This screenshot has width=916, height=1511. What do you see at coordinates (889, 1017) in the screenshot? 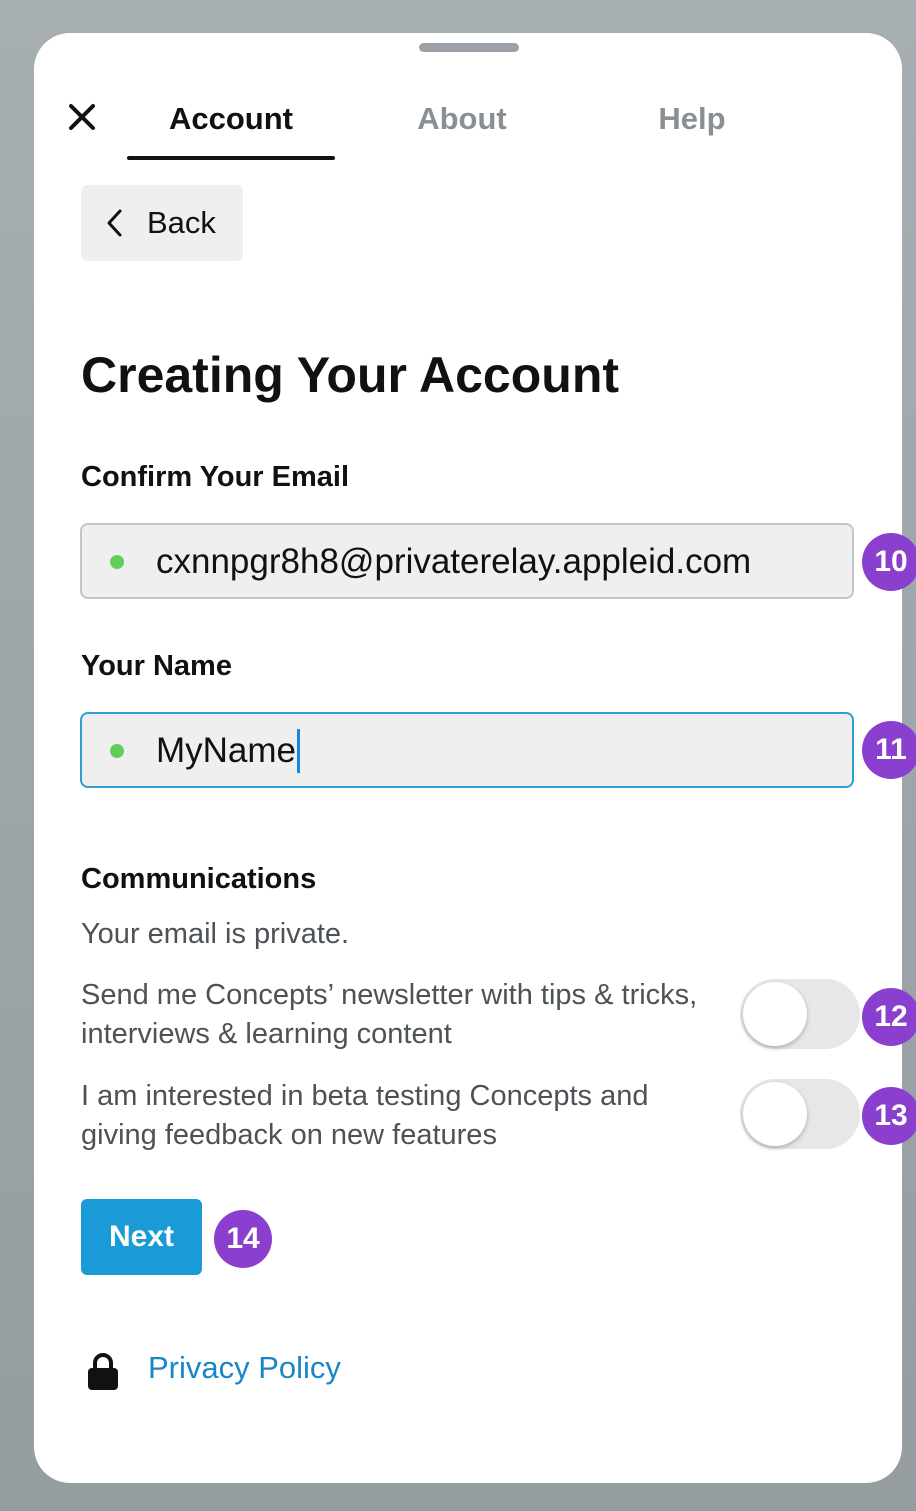
I see `annotation-badge: 12` at bounding box center [889, 1017].